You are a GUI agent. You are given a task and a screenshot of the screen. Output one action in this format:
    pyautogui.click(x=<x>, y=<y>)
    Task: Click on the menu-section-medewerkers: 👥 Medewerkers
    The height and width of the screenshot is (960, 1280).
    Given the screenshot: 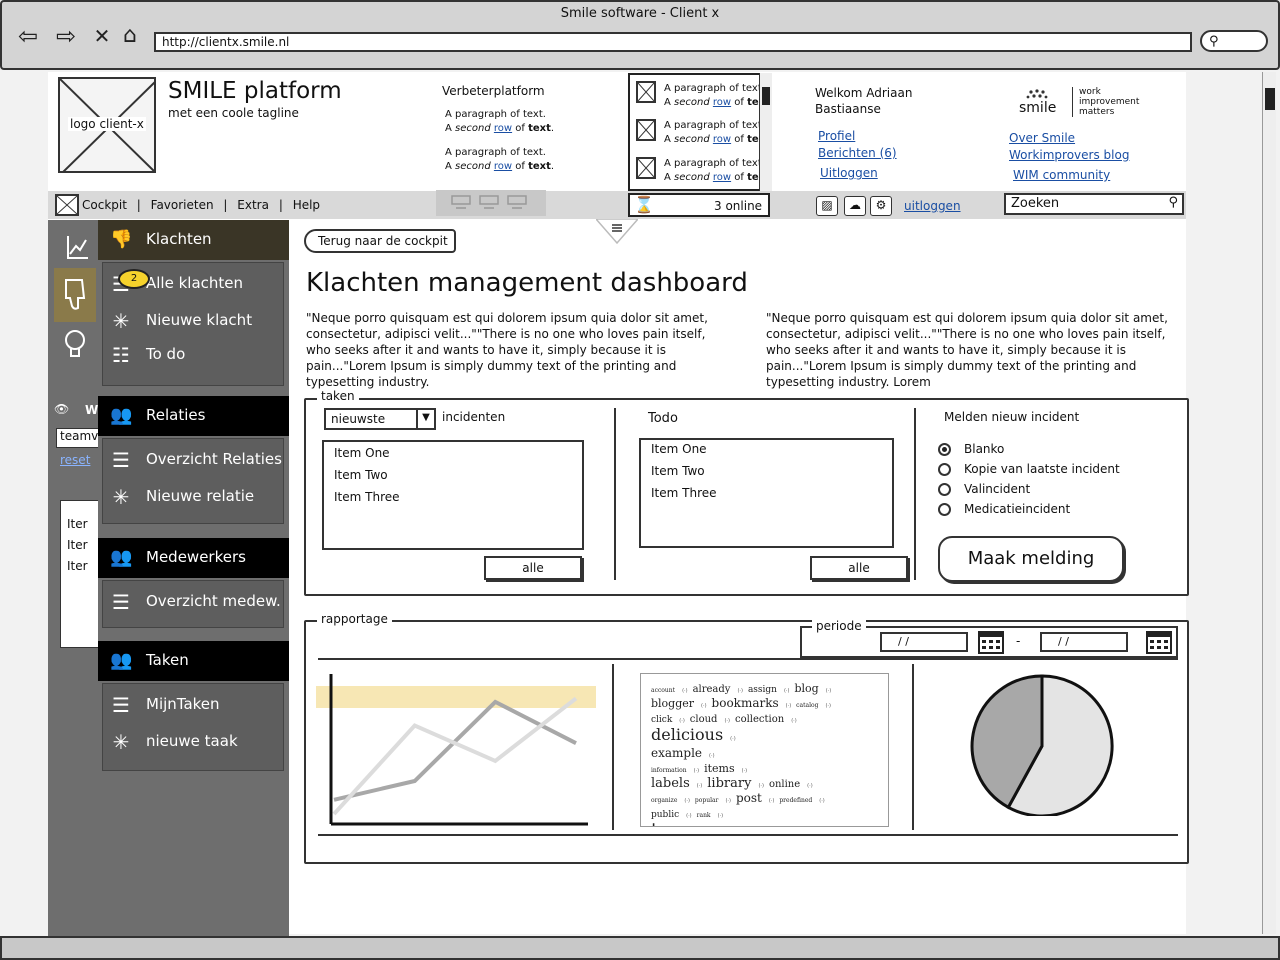 What is the action you would take?
    pyautogui.click(x=193, y=558)
    